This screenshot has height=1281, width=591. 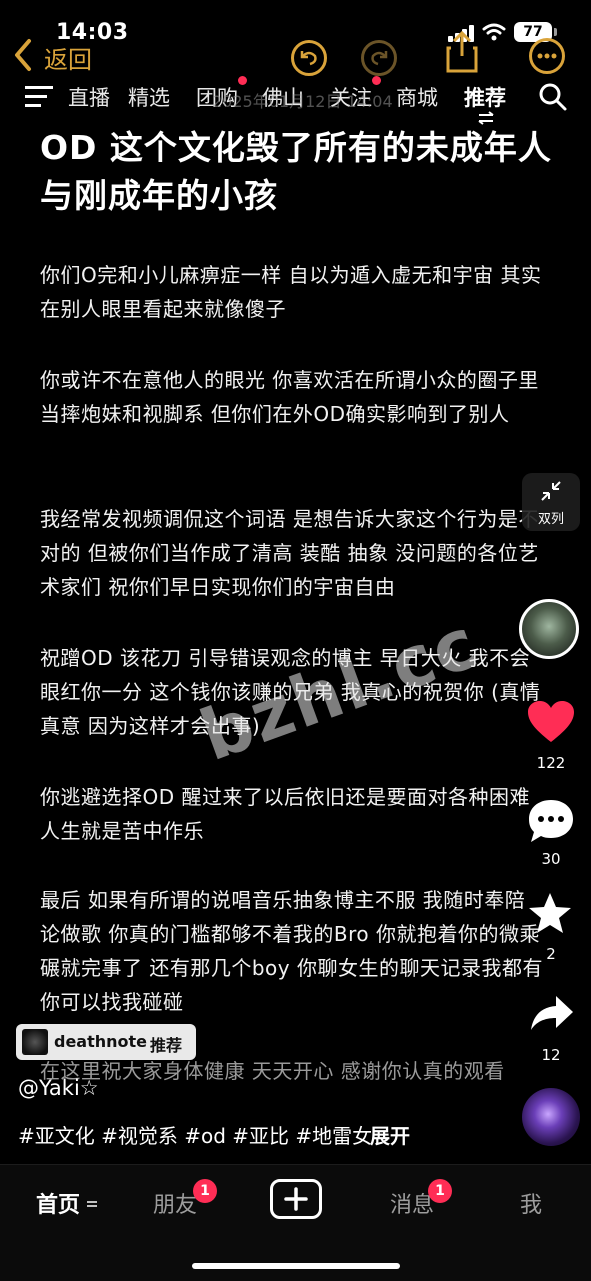 I want to click on chevron-left-icon, so click(x=23, y=57).